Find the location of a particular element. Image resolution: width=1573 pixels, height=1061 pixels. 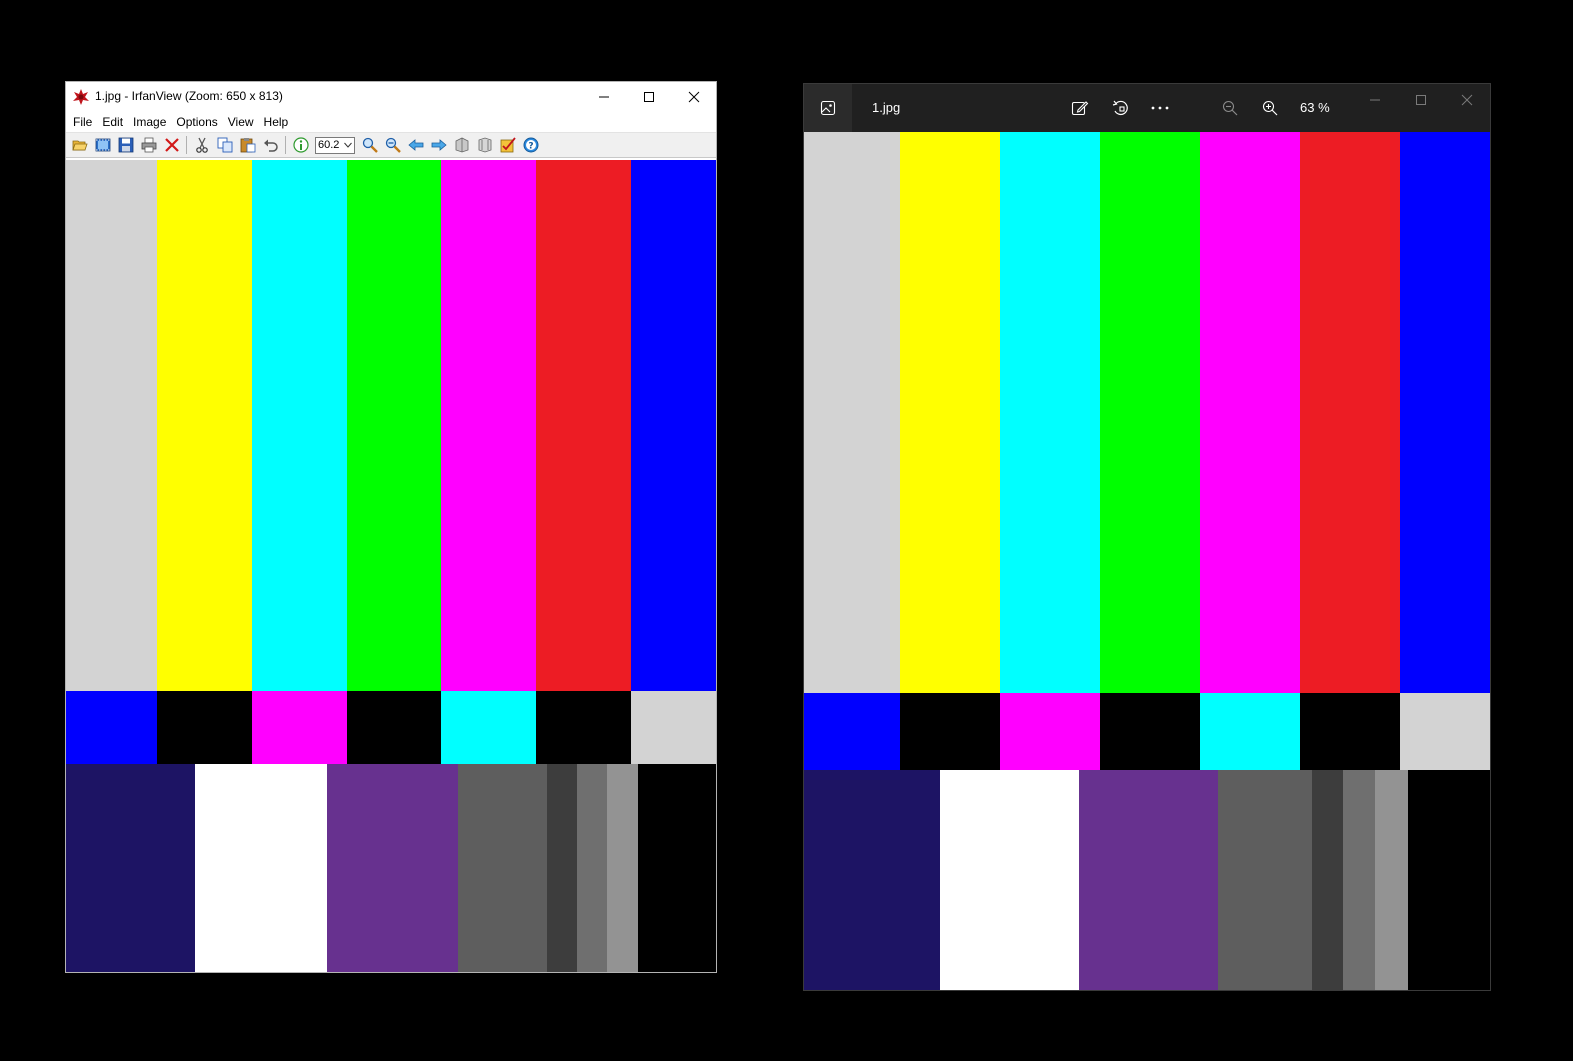

settings-button is located at coordinates (507, 145).